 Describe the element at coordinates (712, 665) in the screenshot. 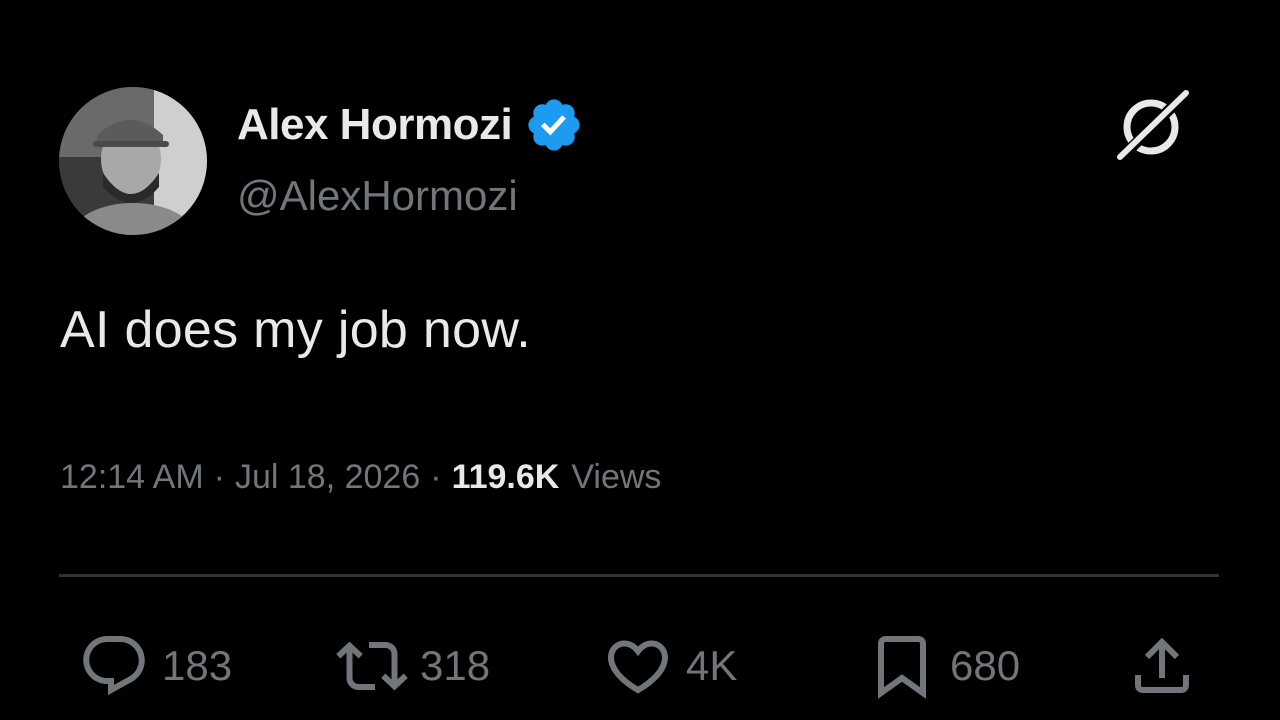

I see `like-count: 4K` at that location.